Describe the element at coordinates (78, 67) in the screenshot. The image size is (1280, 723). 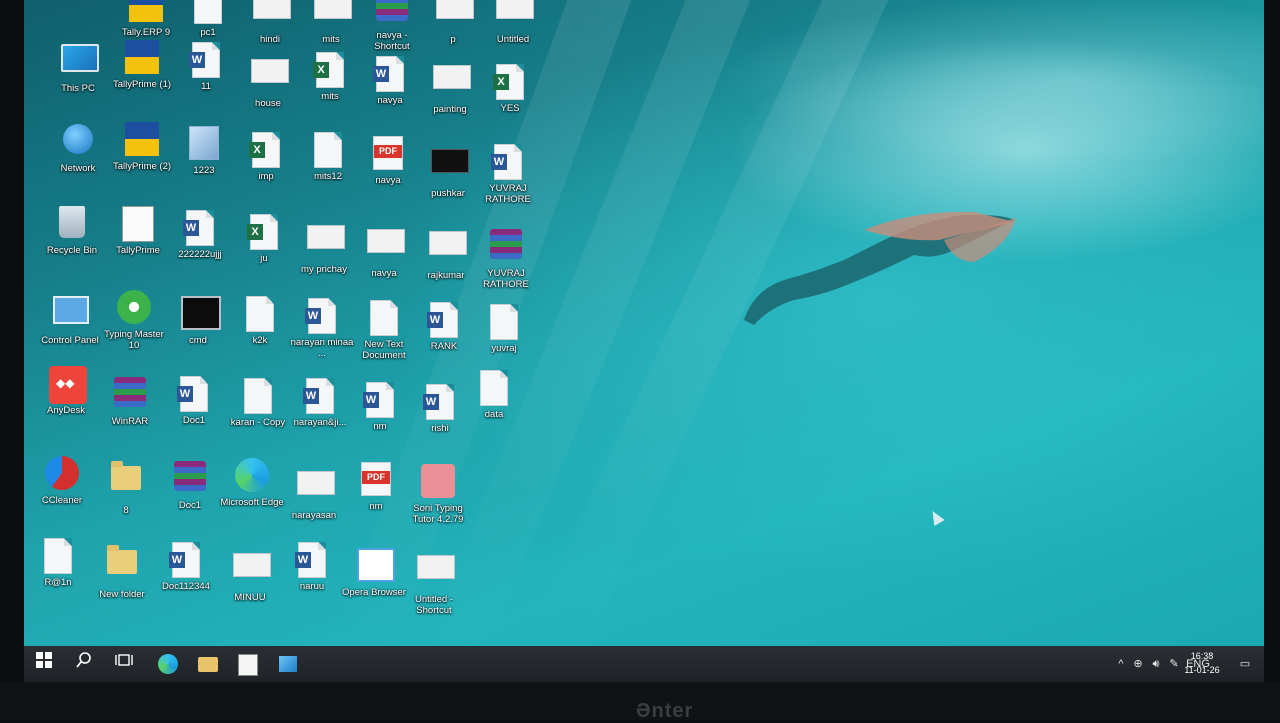
I see `desktop-icon-this-pc: This PC` at that location.